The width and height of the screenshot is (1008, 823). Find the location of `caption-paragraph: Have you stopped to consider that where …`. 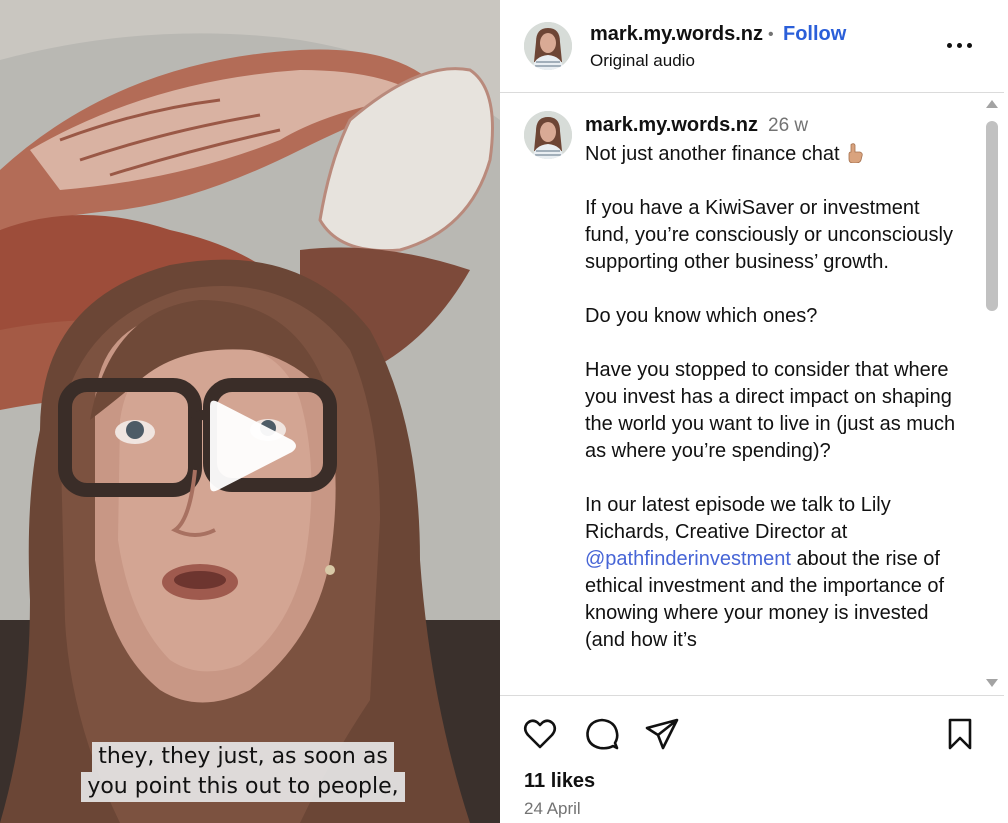

caption-paragraph: Have you stopped to consider that where … is located at coordinates (770, 410).